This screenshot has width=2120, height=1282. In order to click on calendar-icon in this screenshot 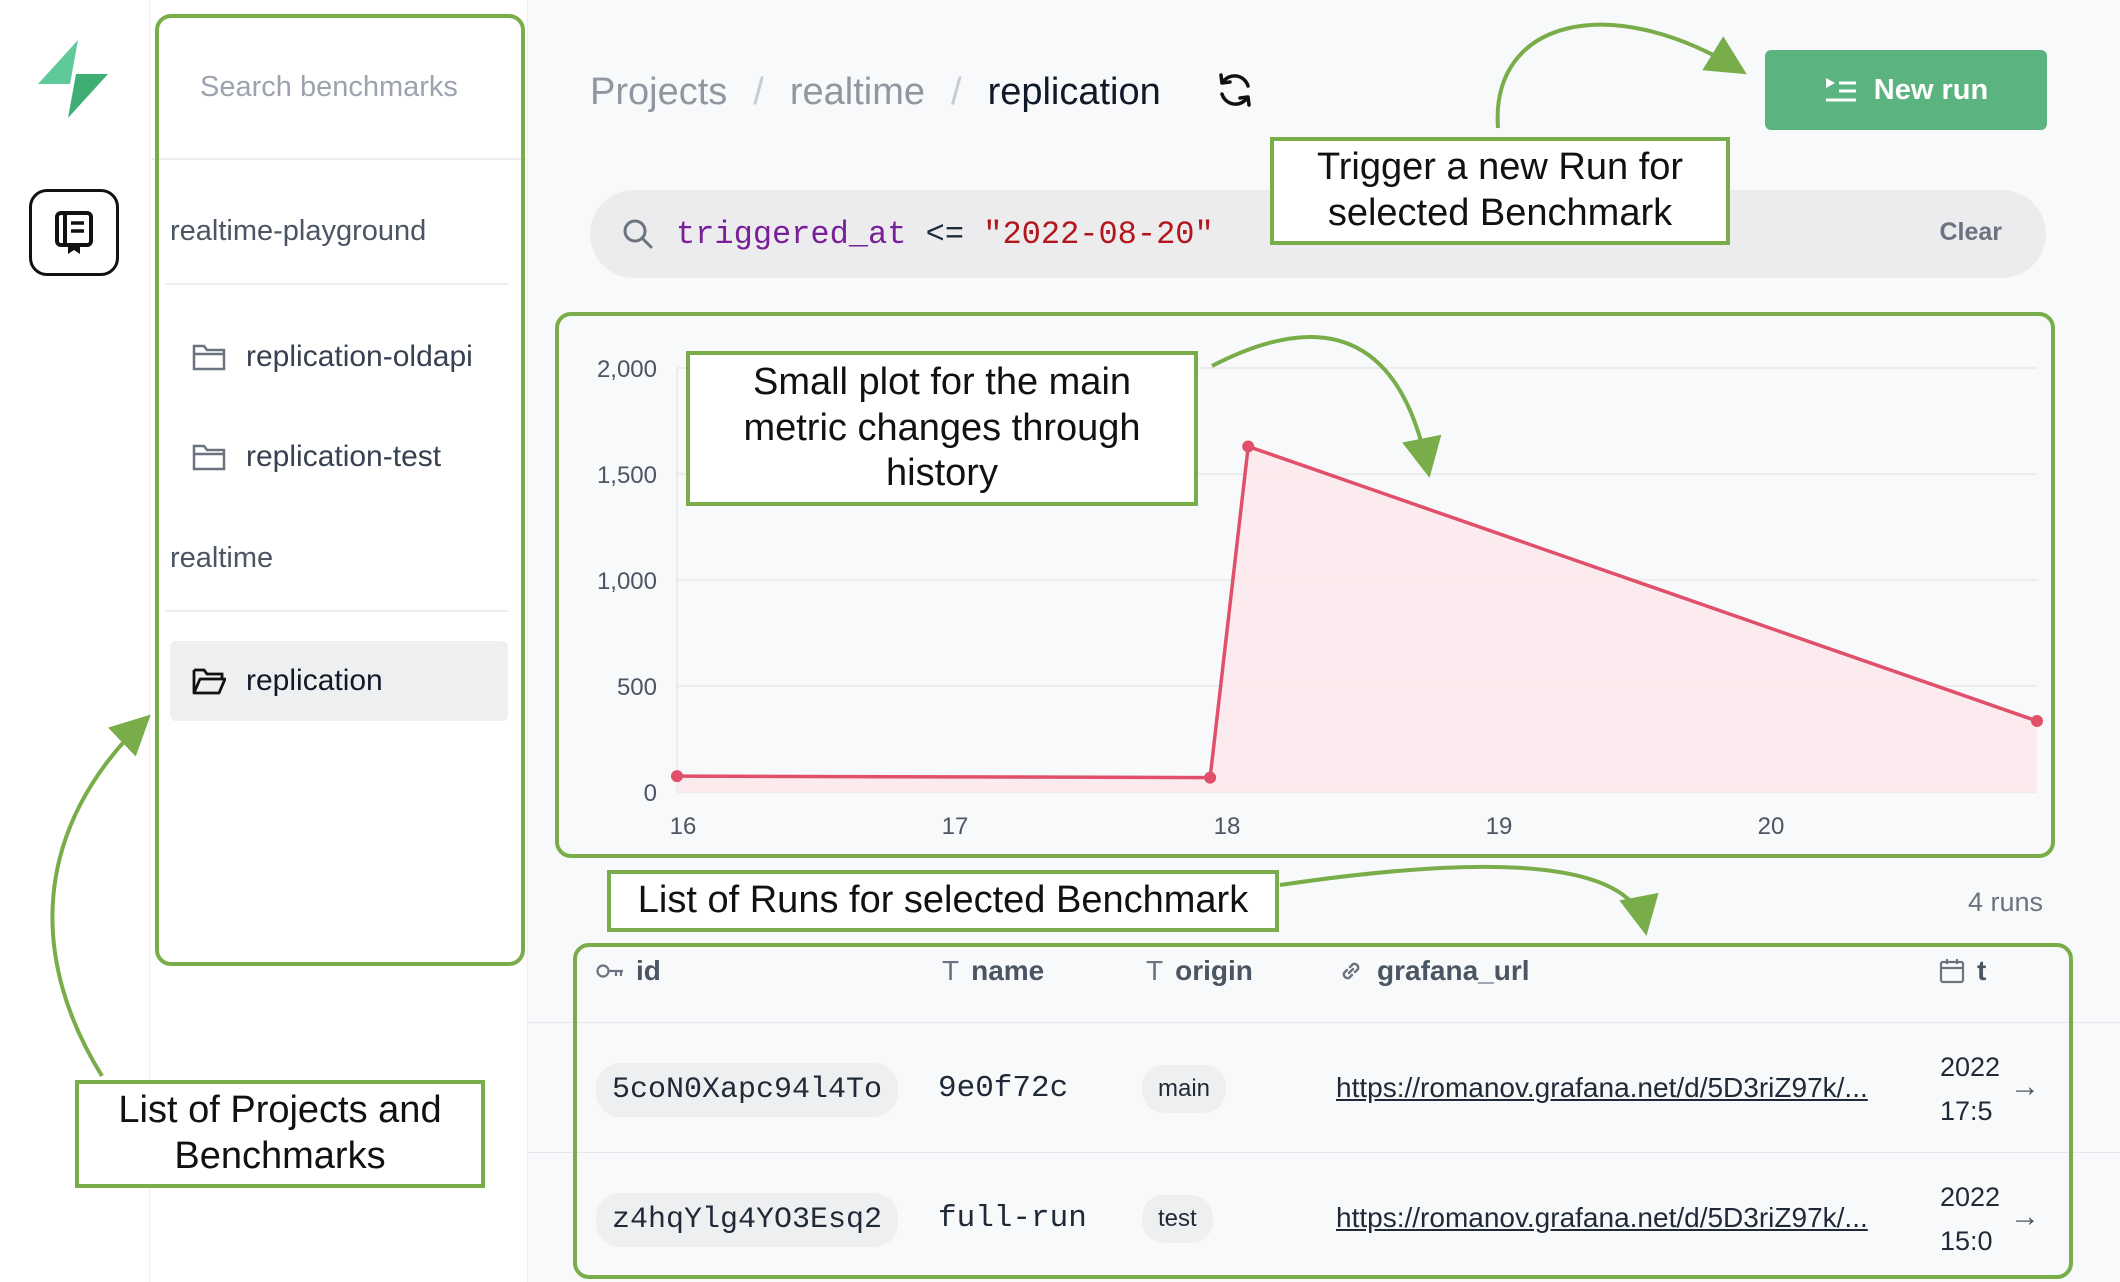, I will do `click(1952, 971)`.